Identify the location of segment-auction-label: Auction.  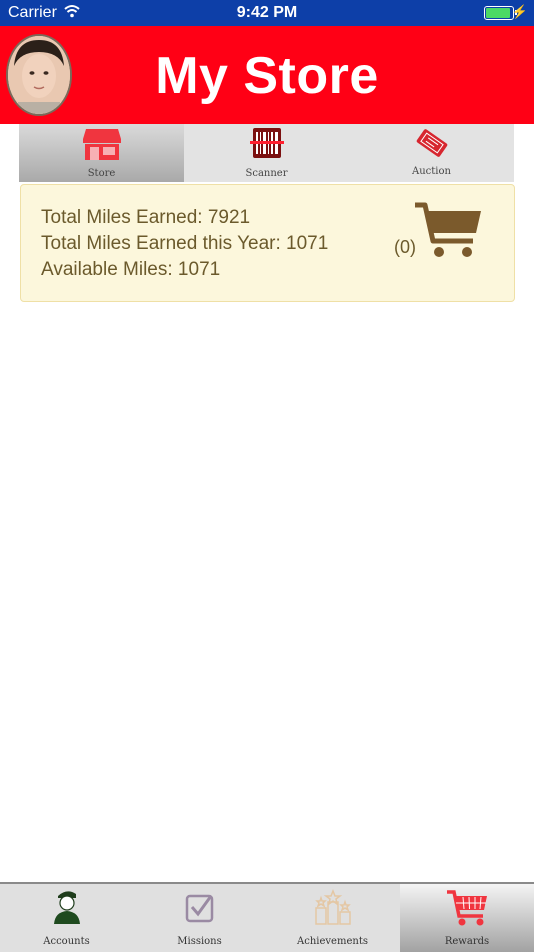
(431, 171).